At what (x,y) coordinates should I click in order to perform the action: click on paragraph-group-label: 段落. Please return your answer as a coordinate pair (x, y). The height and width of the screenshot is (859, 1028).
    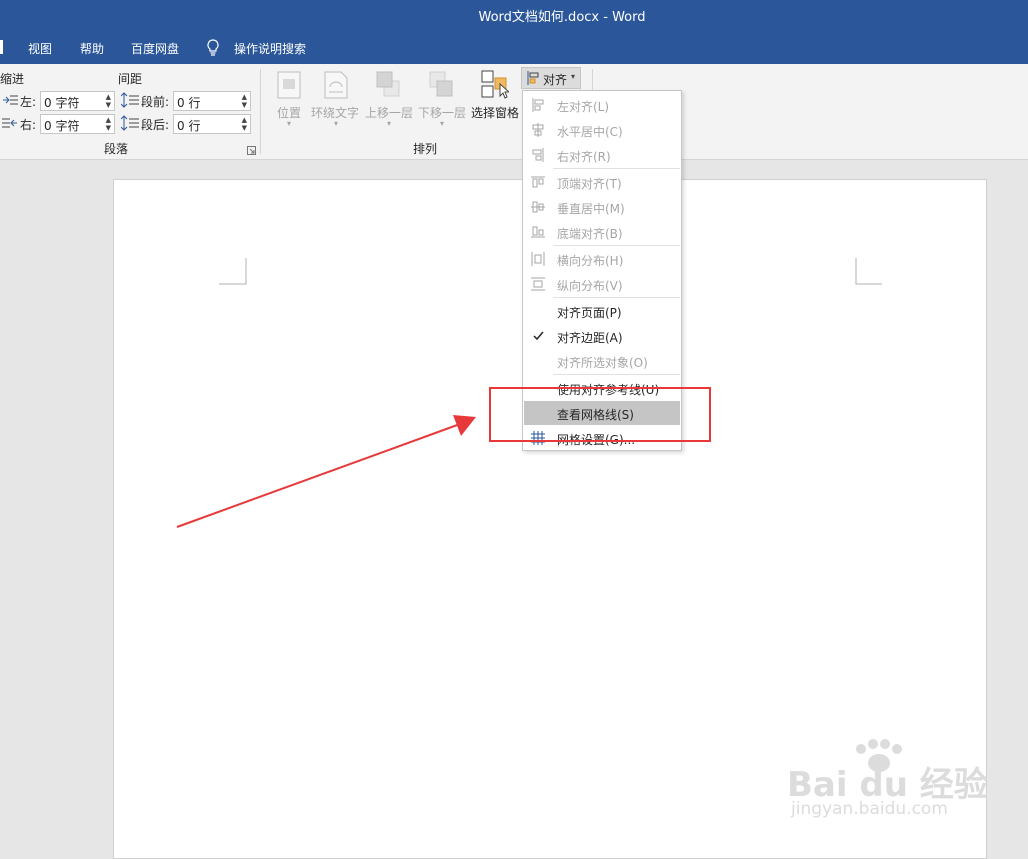
    Looking at the image, I should click on (116, 149).